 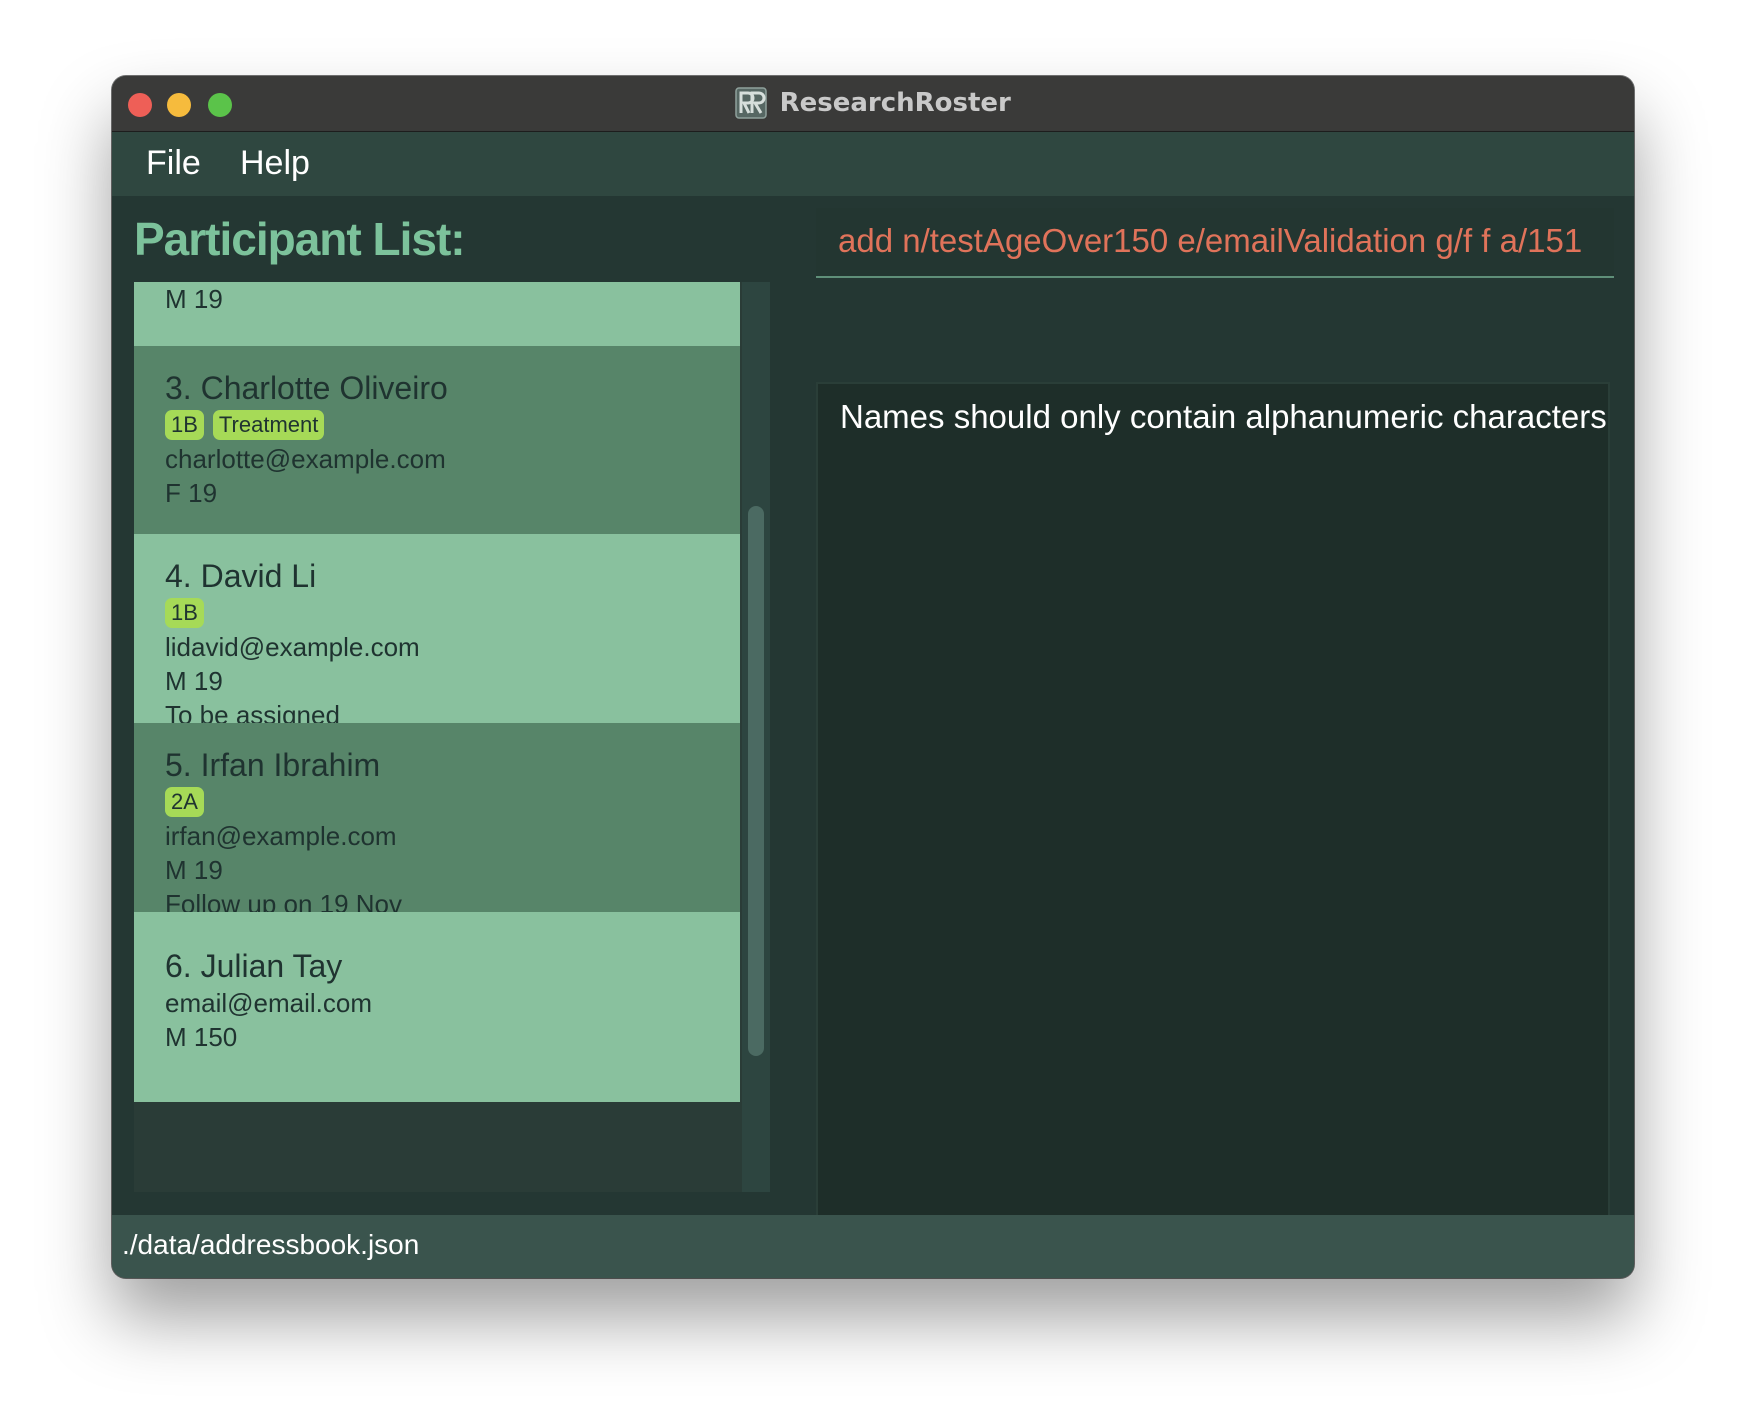 I want to click on participant-name: 5. Irfan Ibrahim, so click(x=273, y=765).